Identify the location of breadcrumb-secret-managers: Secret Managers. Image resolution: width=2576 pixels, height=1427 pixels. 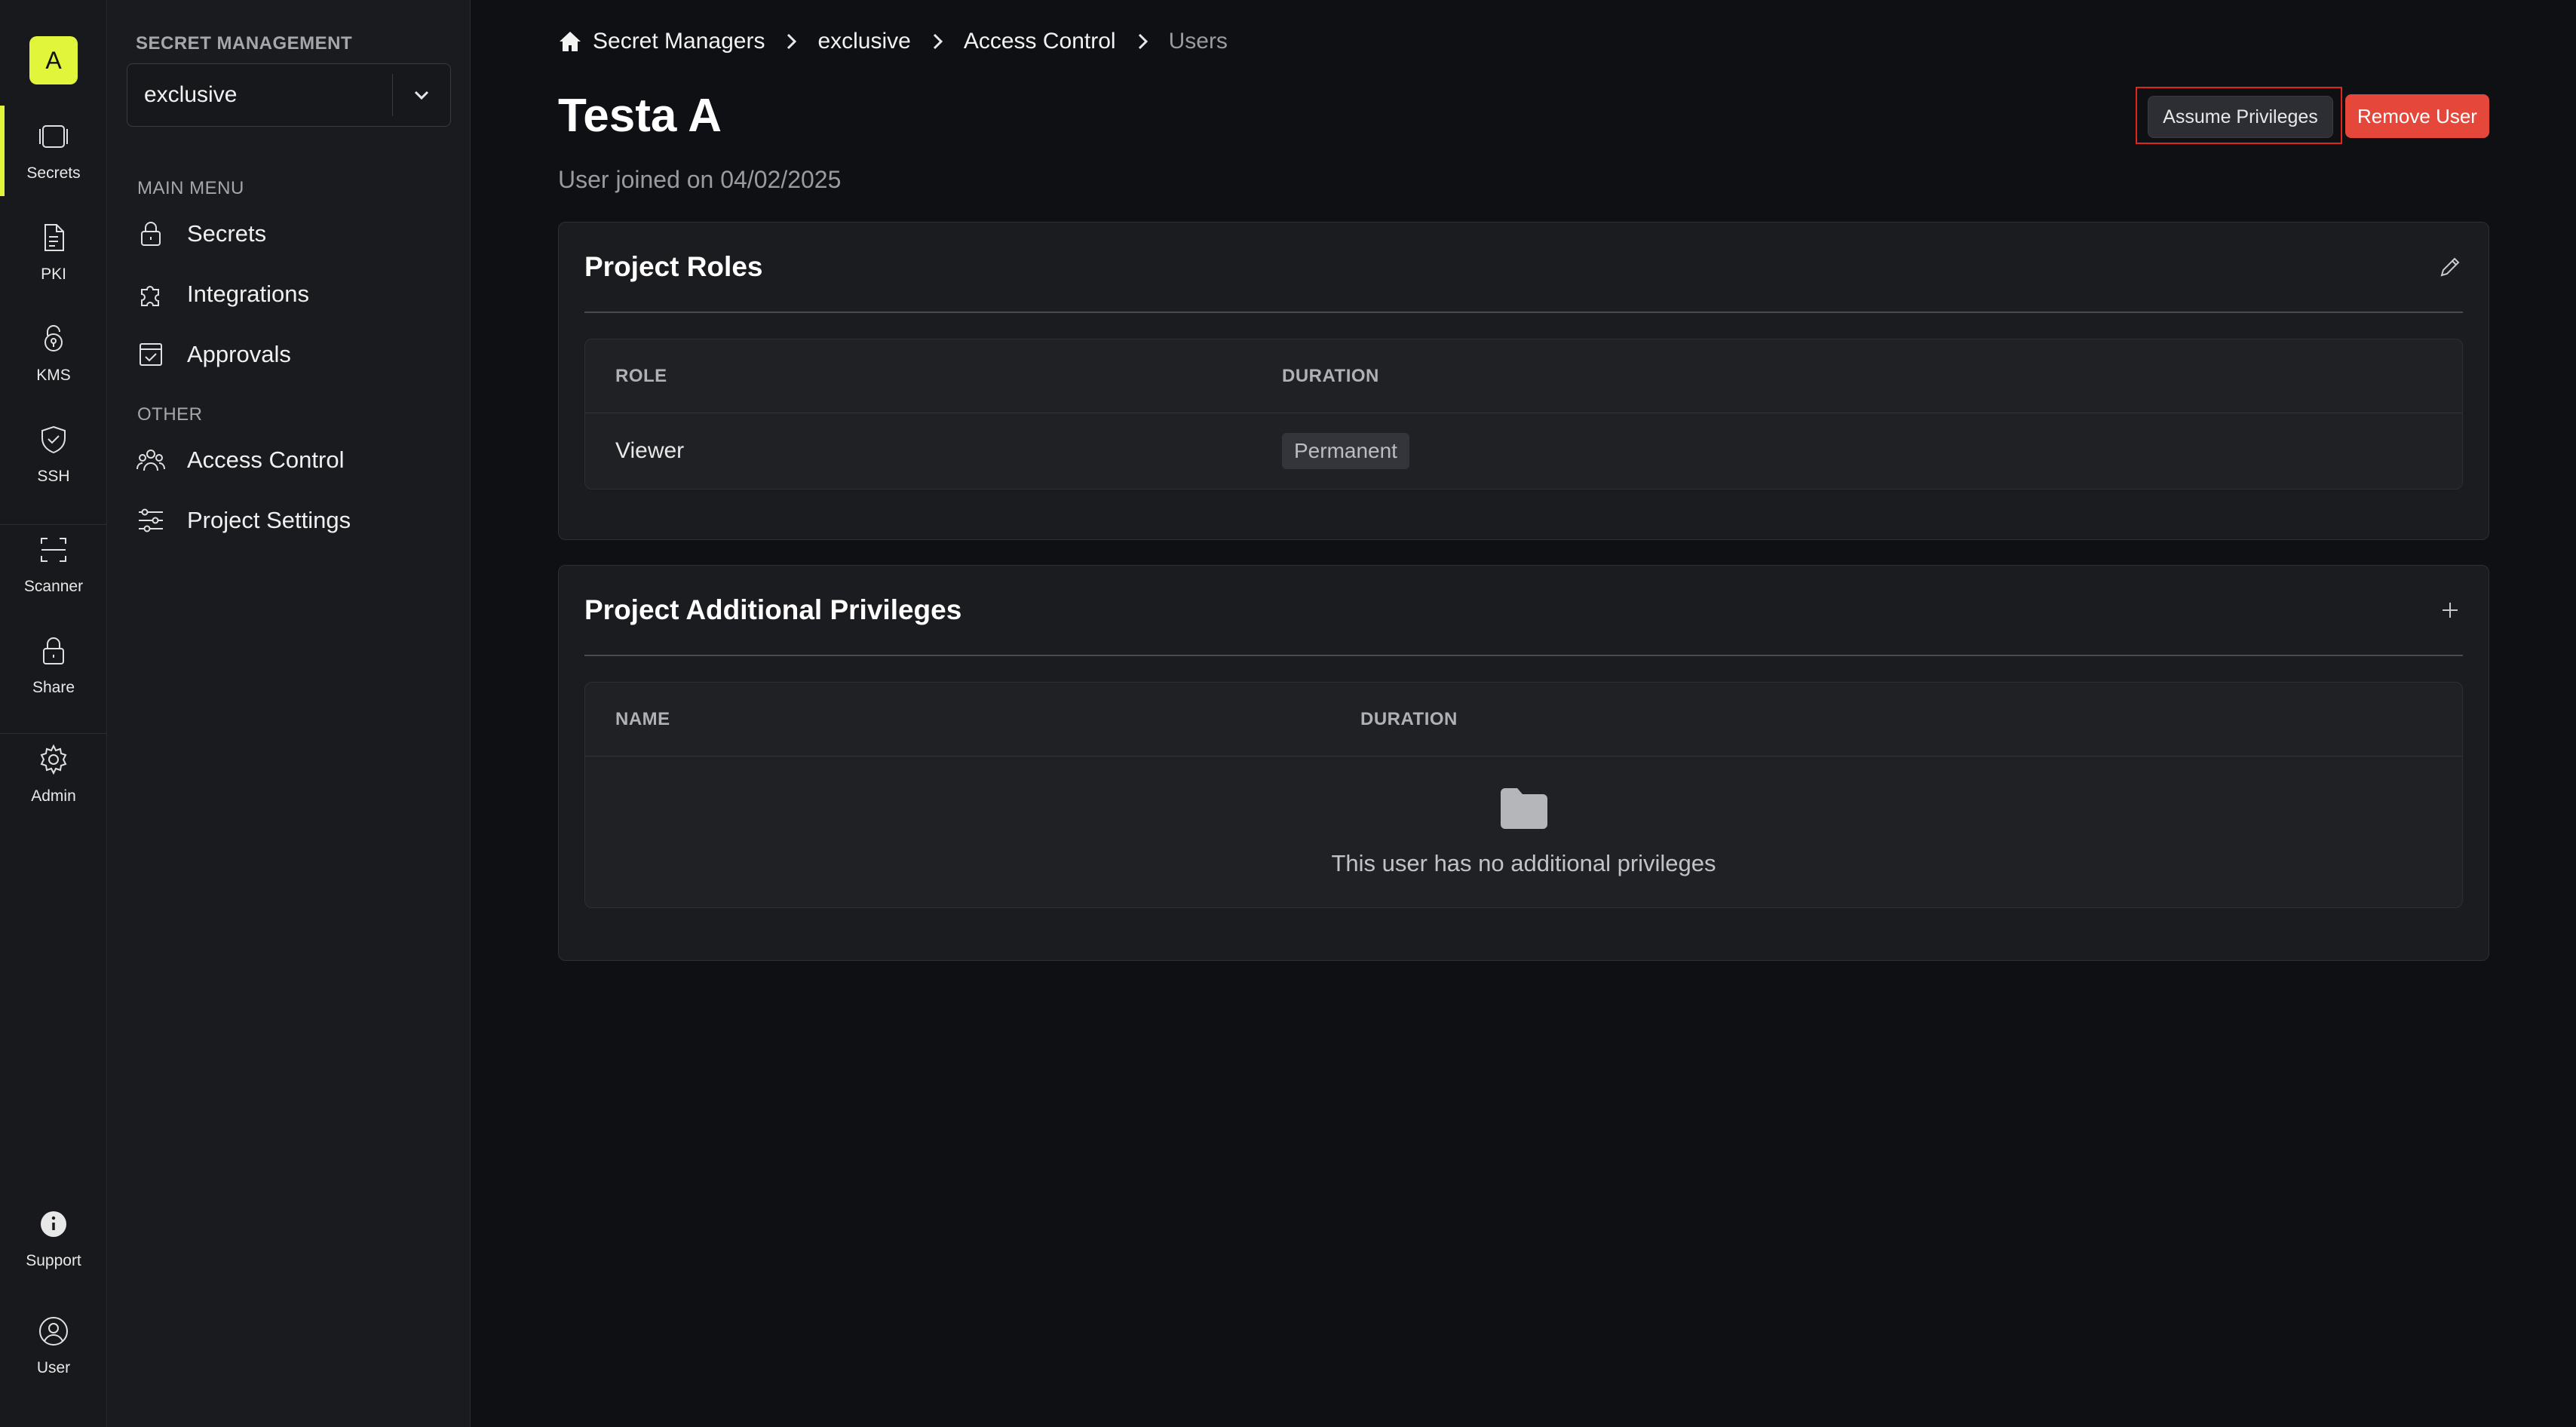
(679, 42).